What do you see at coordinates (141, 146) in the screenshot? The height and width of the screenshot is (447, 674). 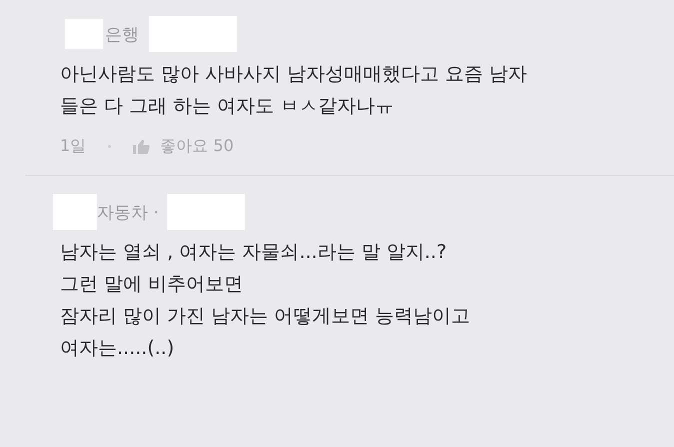 I see `thumbs-up-icon` at bounding box center [141, 146].